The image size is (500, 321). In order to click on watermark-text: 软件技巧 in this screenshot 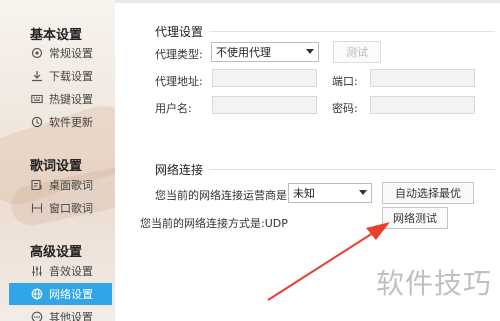, I will do `click(433, 283)`.